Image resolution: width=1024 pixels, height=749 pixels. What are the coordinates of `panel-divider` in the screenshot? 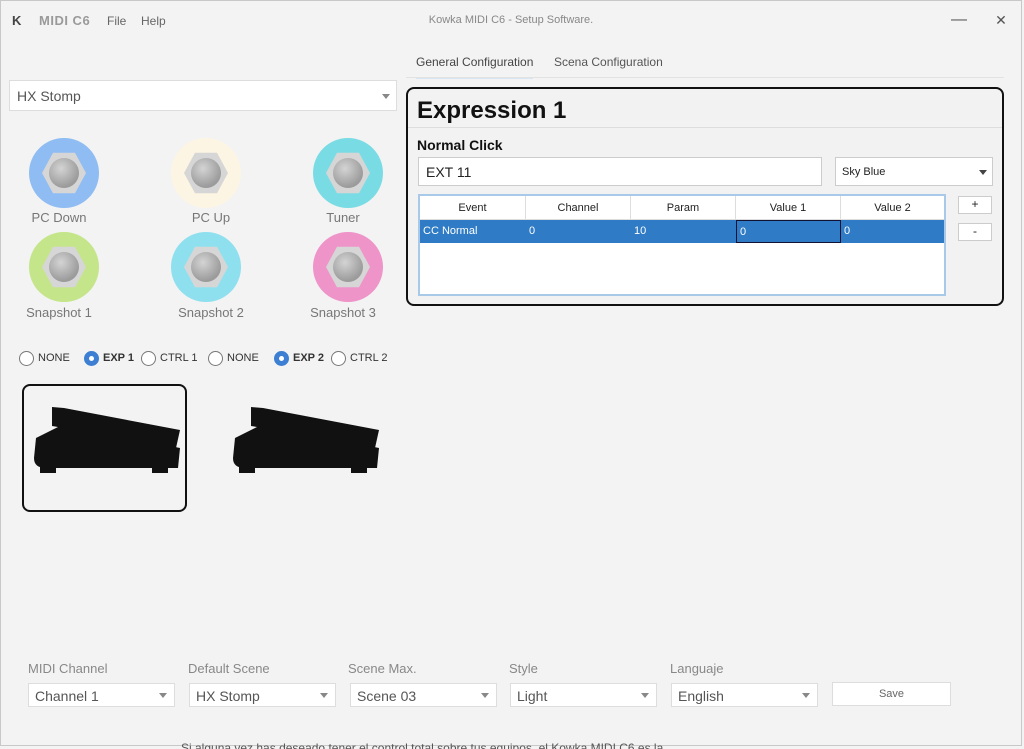 It's located at (705, 127).